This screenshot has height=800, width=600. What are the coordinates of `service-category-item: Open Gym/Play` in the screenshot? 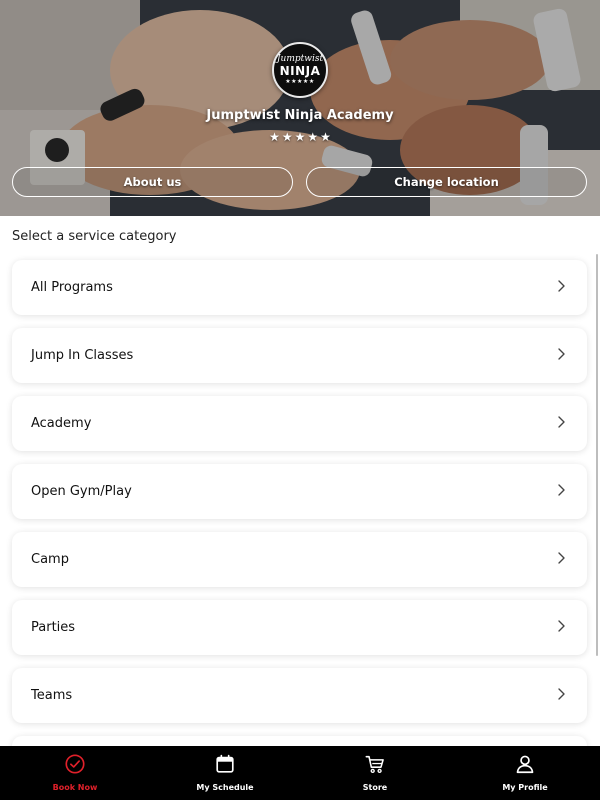 It's located at (299, 491).